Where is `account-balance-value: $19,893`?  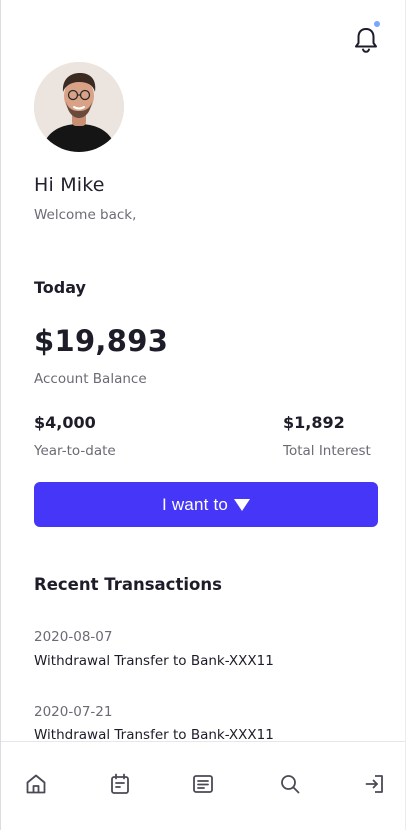
account-balance-value: $19,893 is located at coordinates (101, 341).